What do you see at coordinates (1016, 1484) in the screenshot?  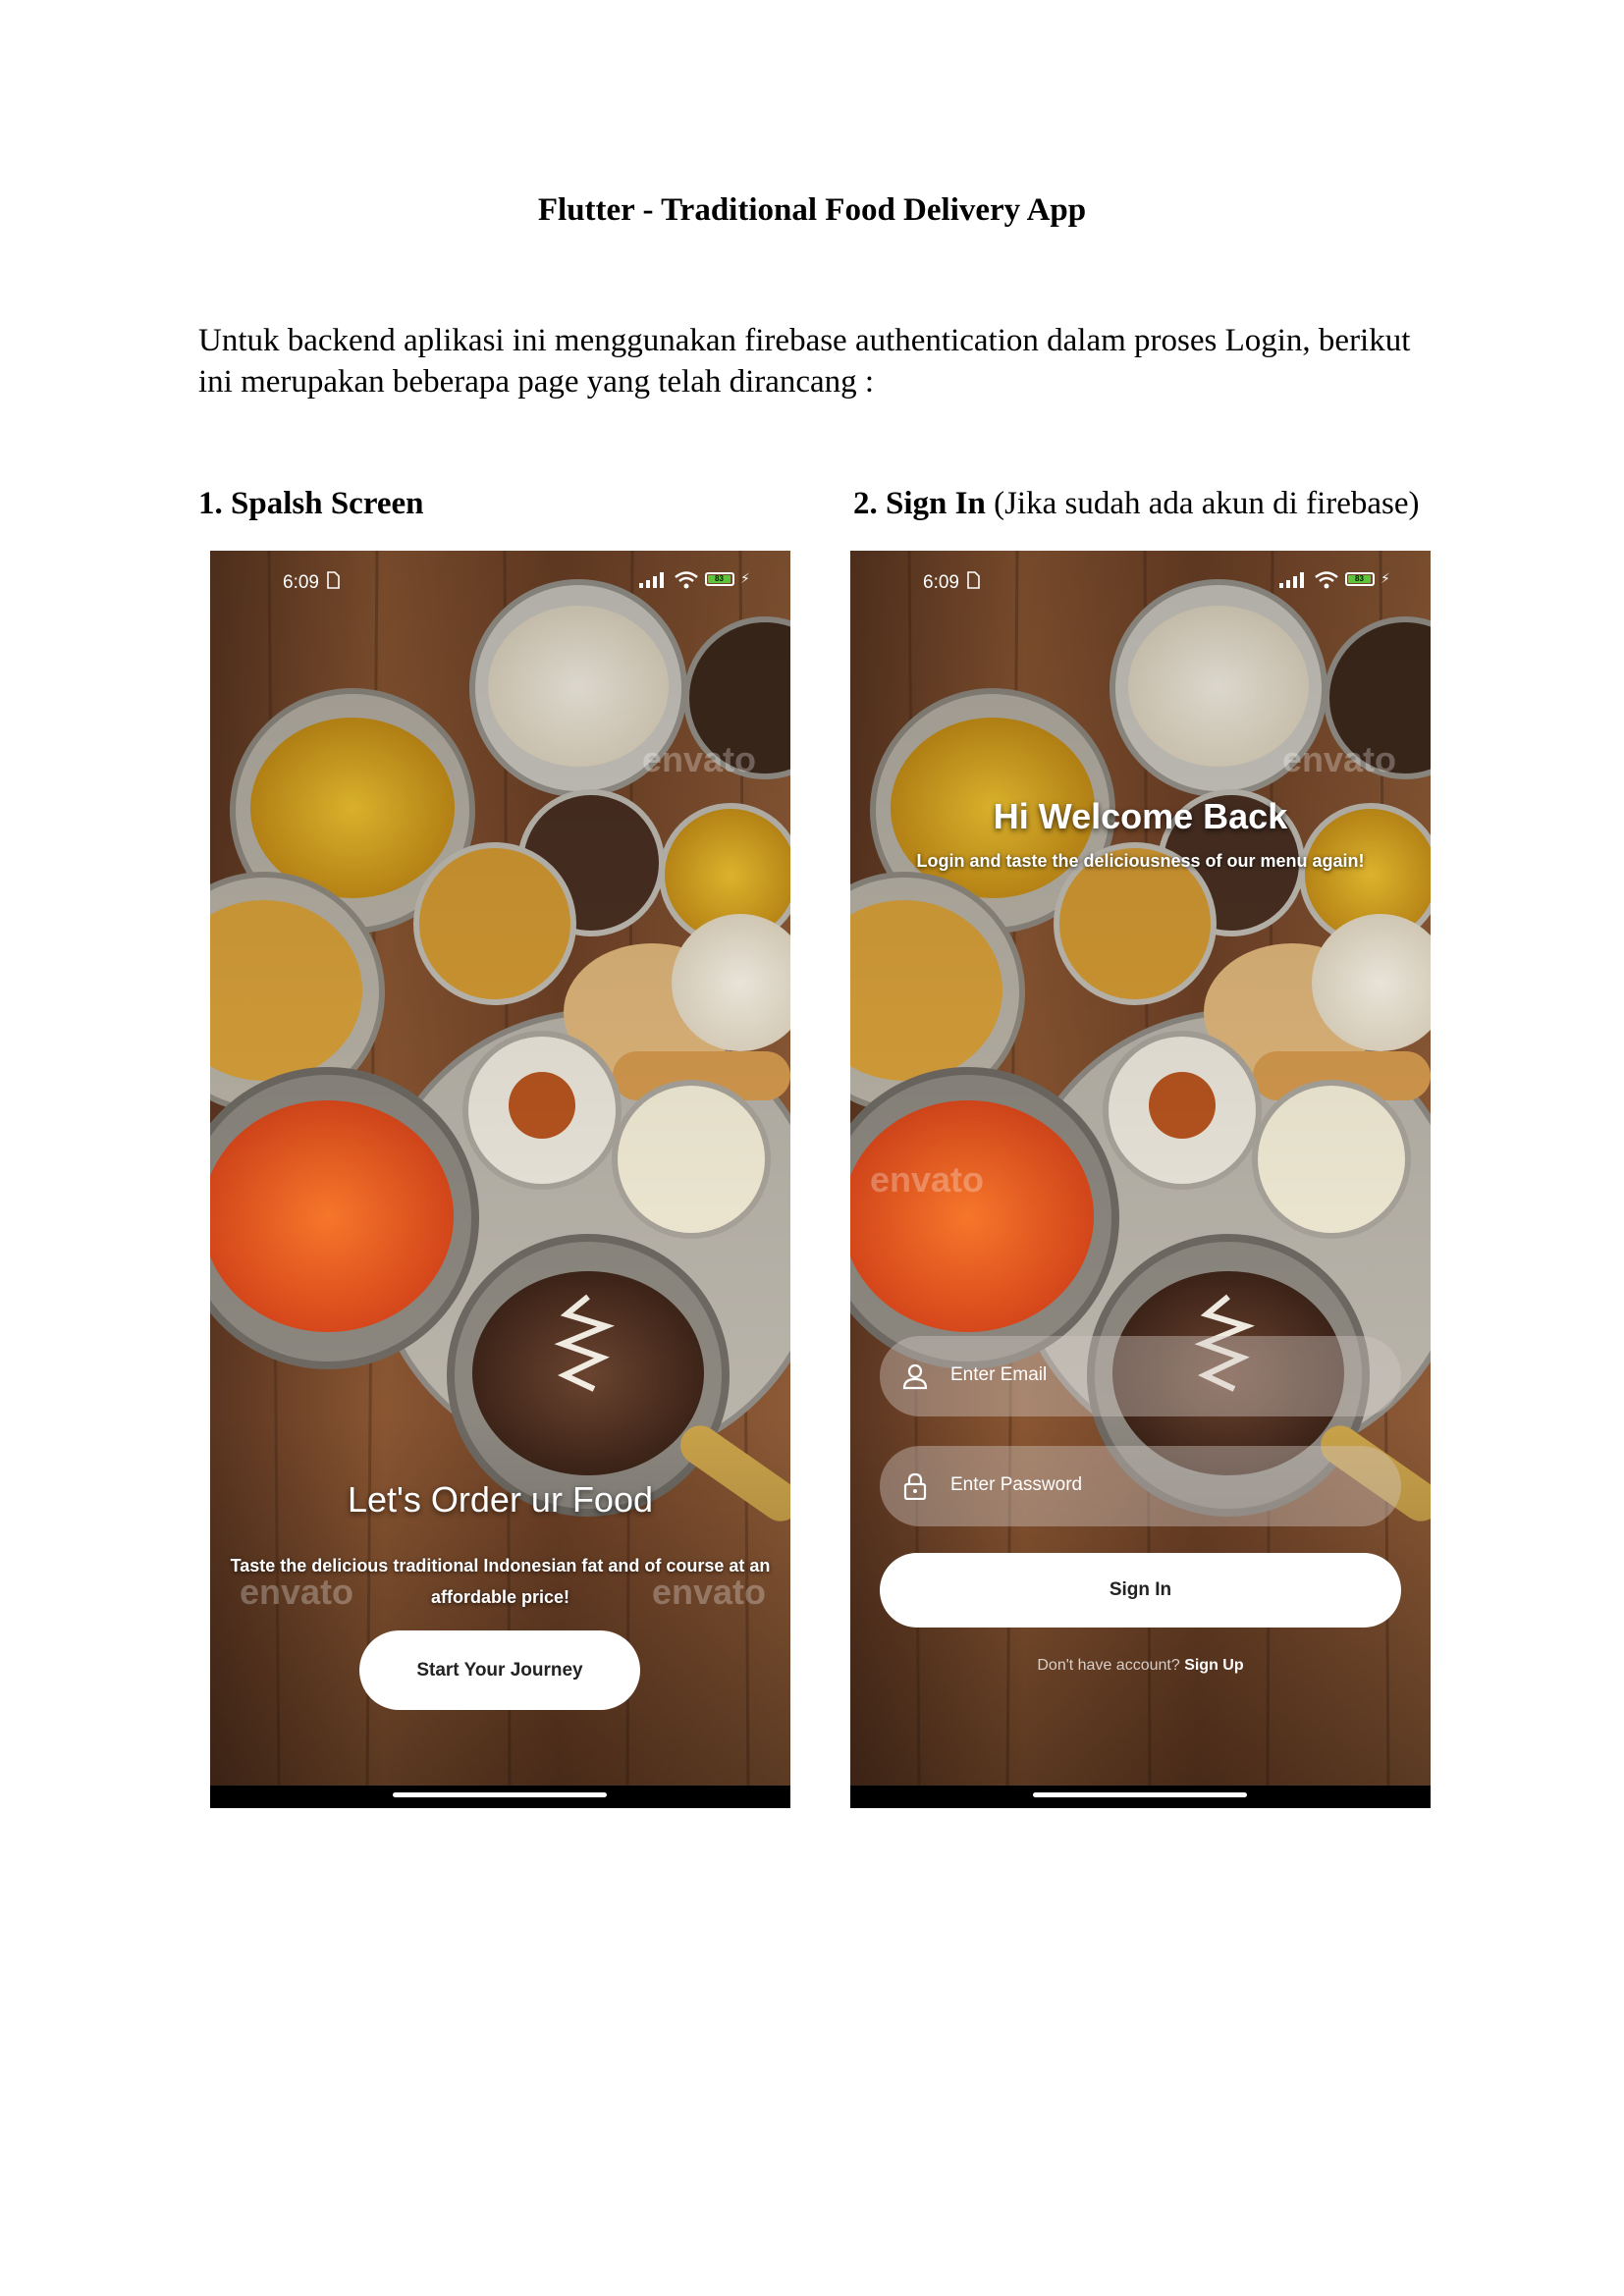 I see `password-placeholder: Enter Password` at bounding box center [1016, 1484].